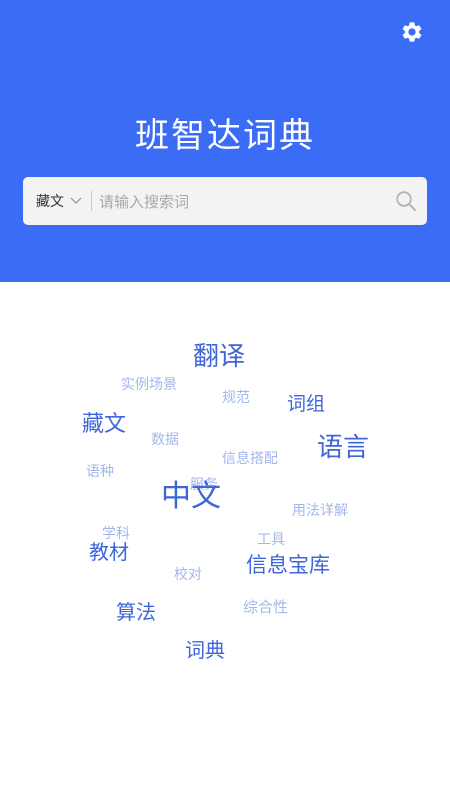 Image resolution: width=450 pixels, height=800 pixels. I want to click on word-cloud-tag-suanfa: 算法, so click(136, 612).